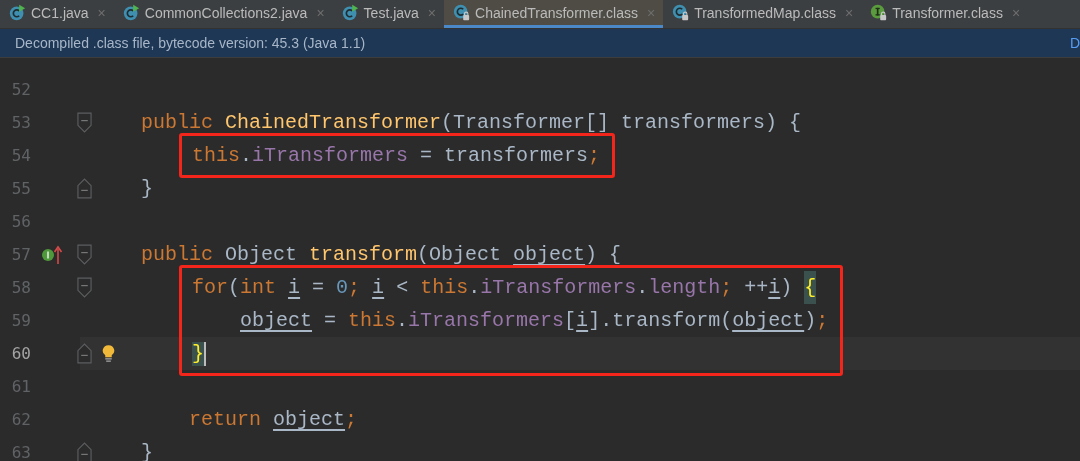 The image size is (1080, 461). Describe the element at coordinates (190, 43) in the screenshot. I see `banner-text: Decompiled .class file, bytecode version: 45.3 (Java 1.1)` at that location.